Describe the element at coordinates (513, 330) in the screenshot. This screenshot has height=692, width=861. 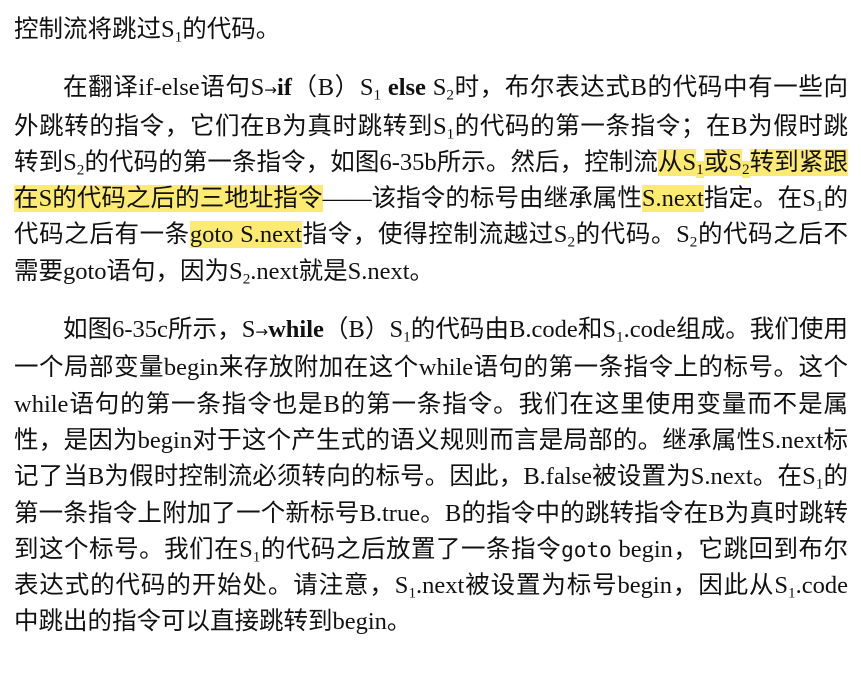
I see `text-run: 的代码由B.code和S` at that location.